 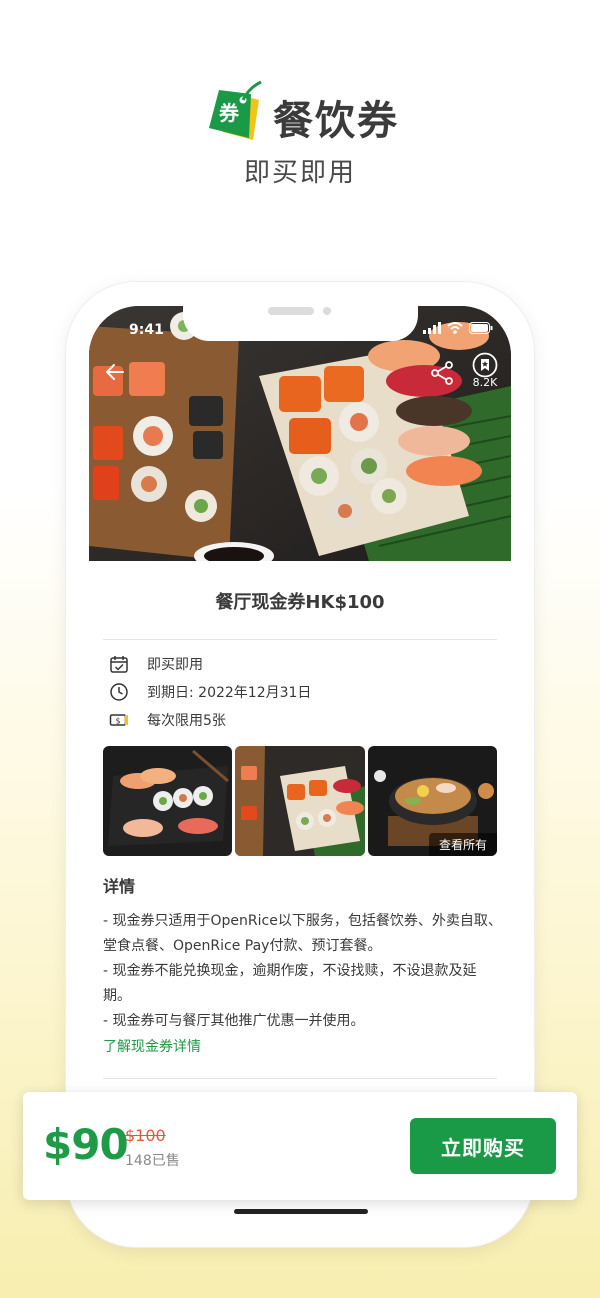 I want to click on voucher-logo-icon: 券, so click(x=235, y=110).